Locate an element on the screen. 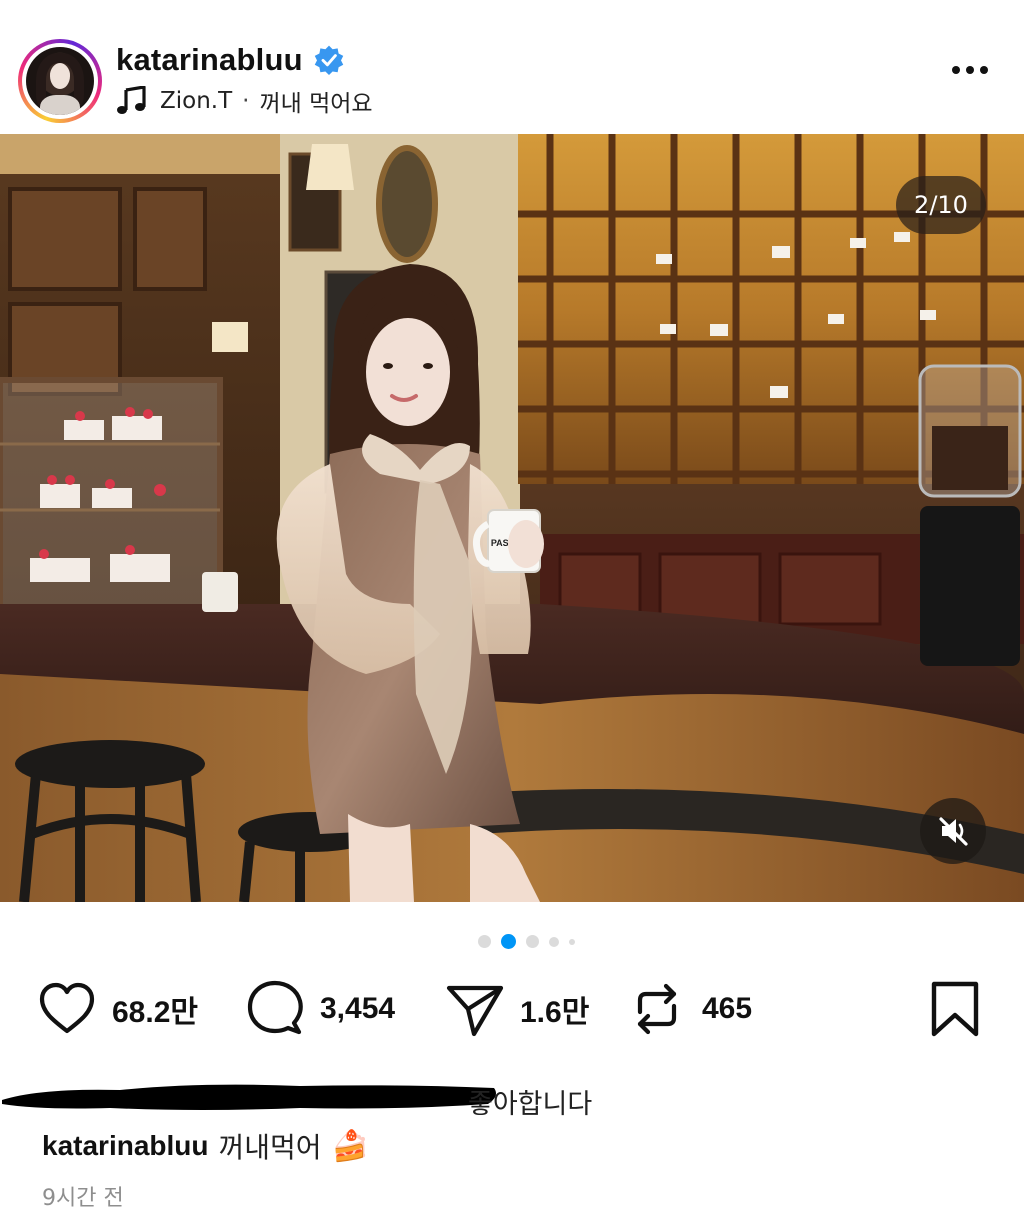 This screenshot has width=1024, height=1228. liked-by-text: 좋아합니다 is located at coordinates (530, 1101).